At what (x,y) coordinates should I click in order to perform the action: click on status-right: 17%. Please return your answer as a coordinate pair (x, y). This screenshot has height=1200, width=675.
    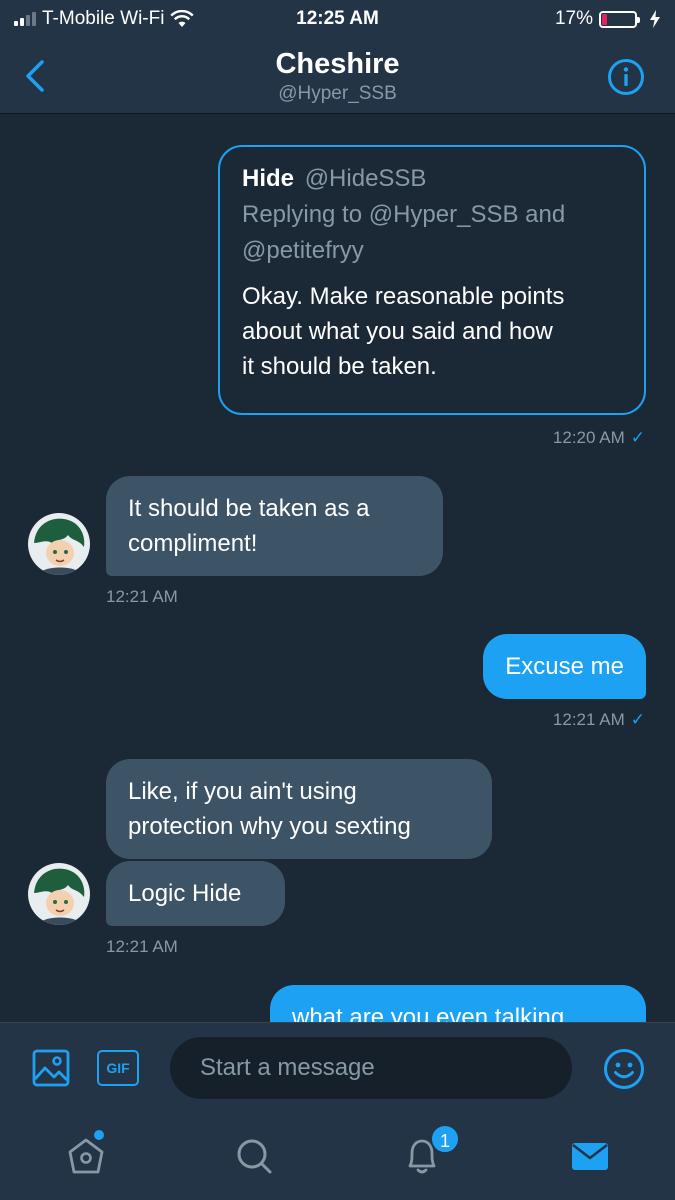
    Looking at the image, I should click on (608, 19).